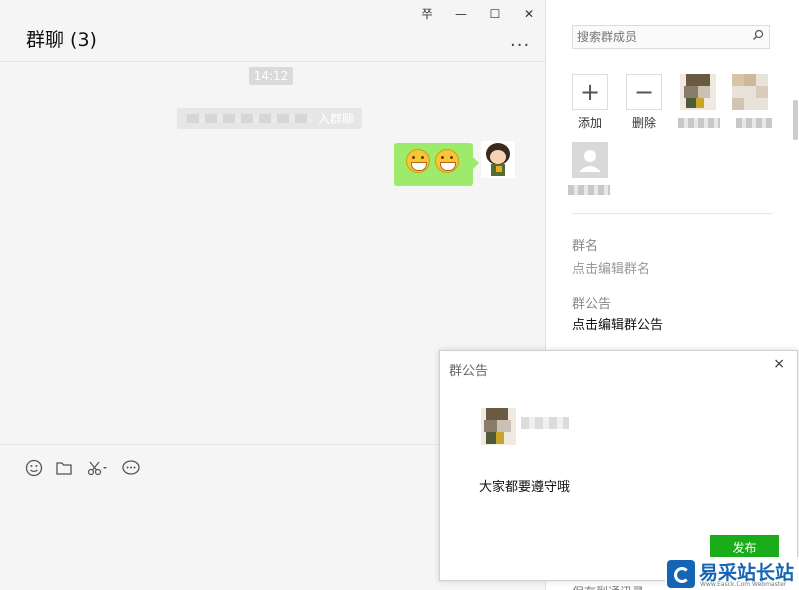  Describe the element at coordinates (608, 586) in the screenshot. I see `save-to-contacts-label: 保存到通讯录` at that location.